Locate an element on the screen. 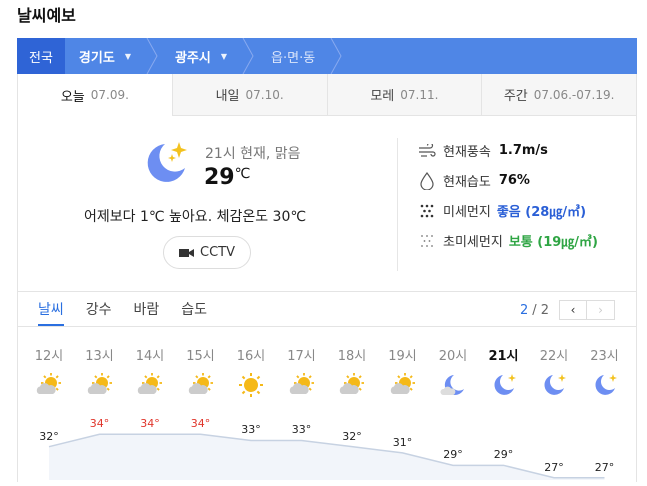  breadcrumb: 전국 경기도 ▼ 광주시 ▼ 읍·면·동 is located at coordinates (327, 56).